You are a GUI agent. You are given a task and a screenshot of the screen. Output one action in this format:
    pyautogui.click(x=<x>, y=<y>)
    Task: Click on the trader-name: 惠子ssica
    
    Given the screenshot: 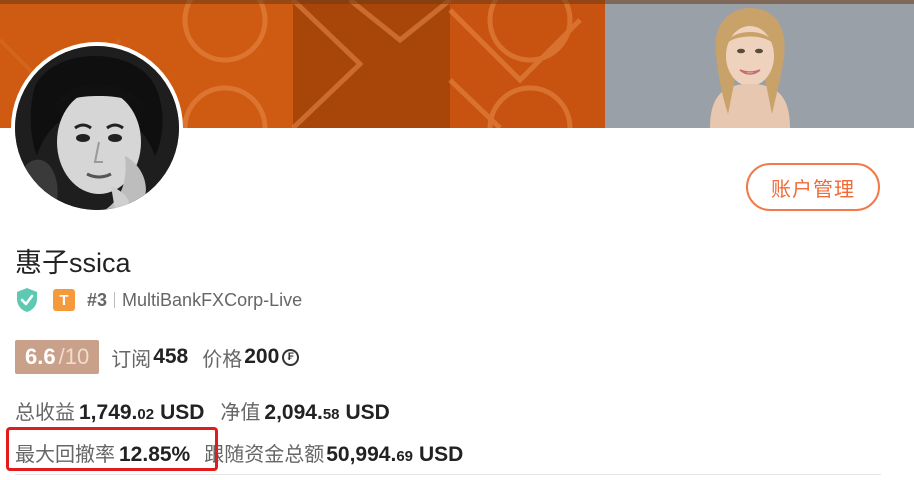 What is the action you would take?
    pyautogui.click(x=73, y=263)
    